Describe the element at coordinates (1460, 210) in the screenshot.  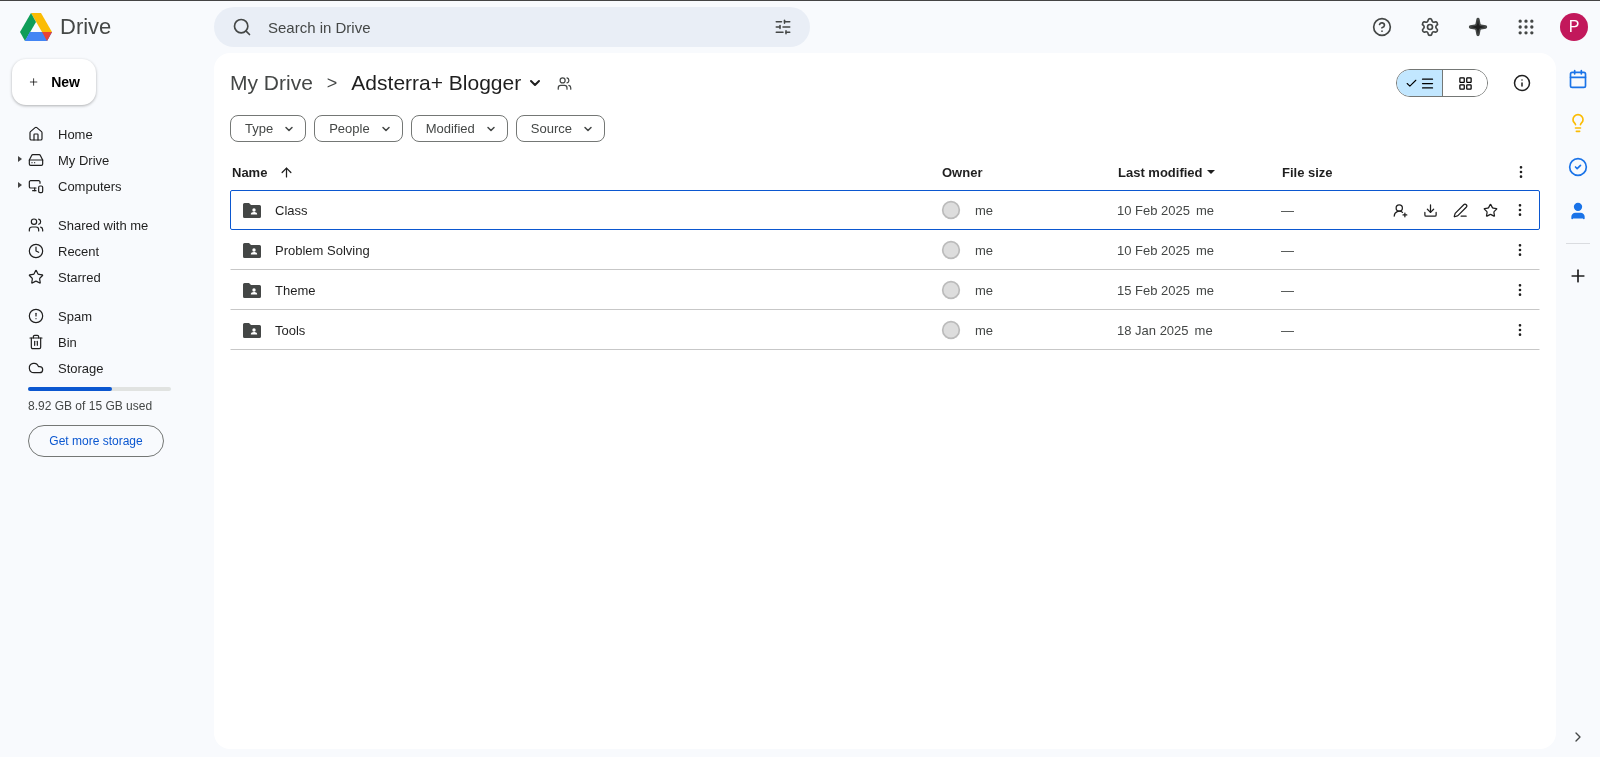
I see `pen-icon` at that location.